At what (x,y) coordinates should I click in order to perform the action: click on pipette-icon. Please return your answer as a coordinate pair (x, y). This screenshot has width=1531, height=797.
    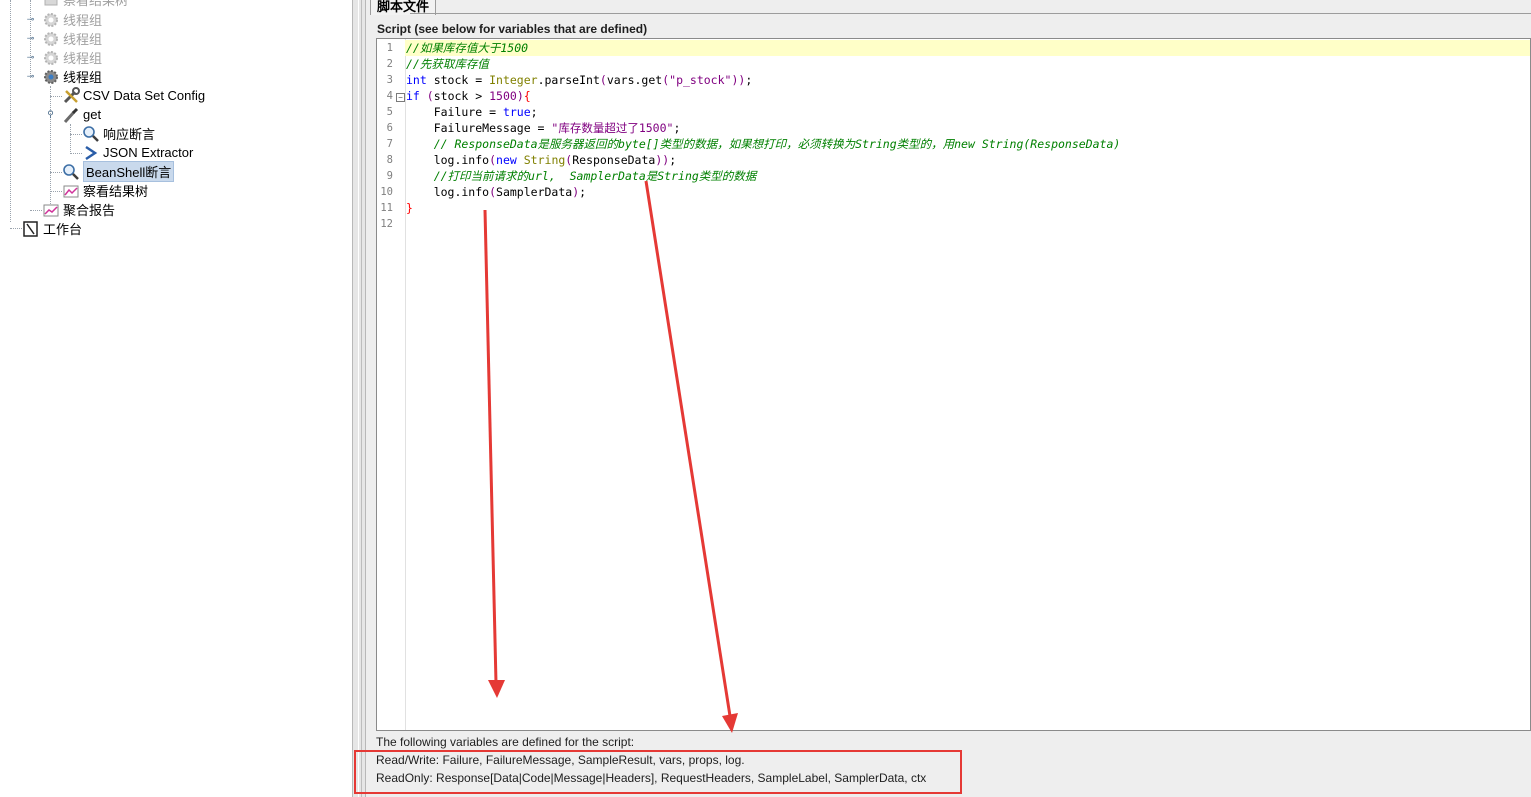
    Looking at the image, I should click on (71, 115).